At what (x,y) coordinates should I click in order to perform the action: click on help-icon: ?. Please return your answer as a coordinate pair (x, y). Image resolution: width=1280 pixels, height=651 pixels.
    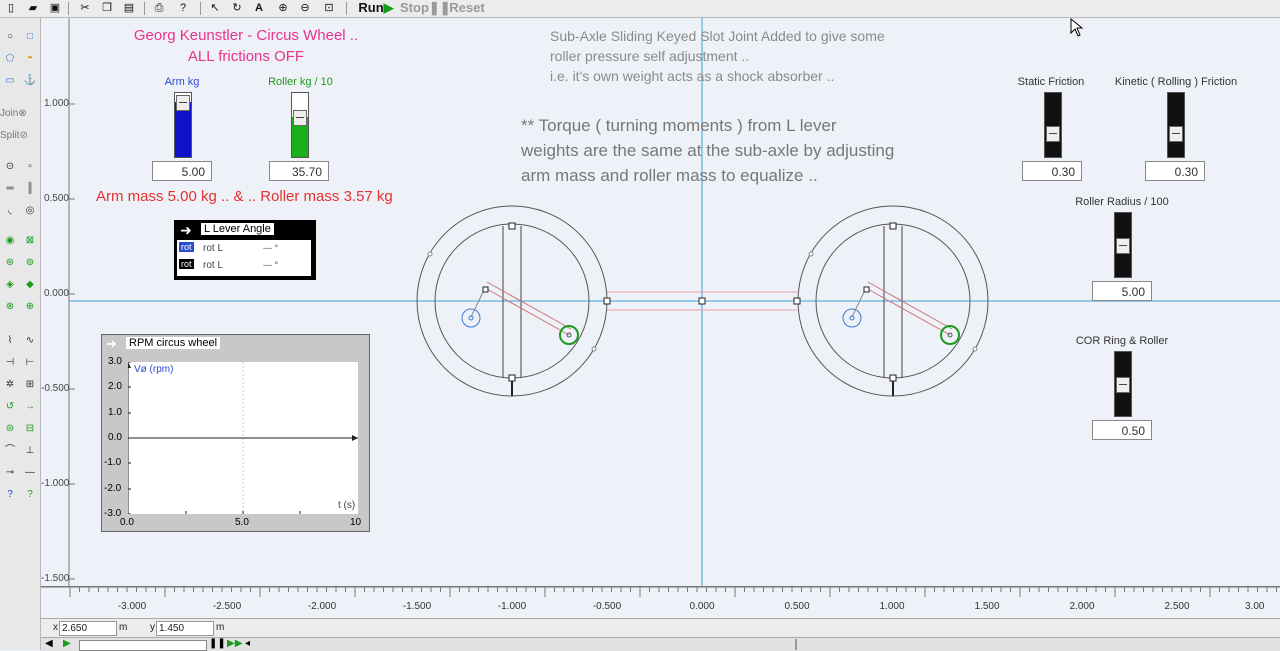
    Looking at the image, I should click on (183, 8).